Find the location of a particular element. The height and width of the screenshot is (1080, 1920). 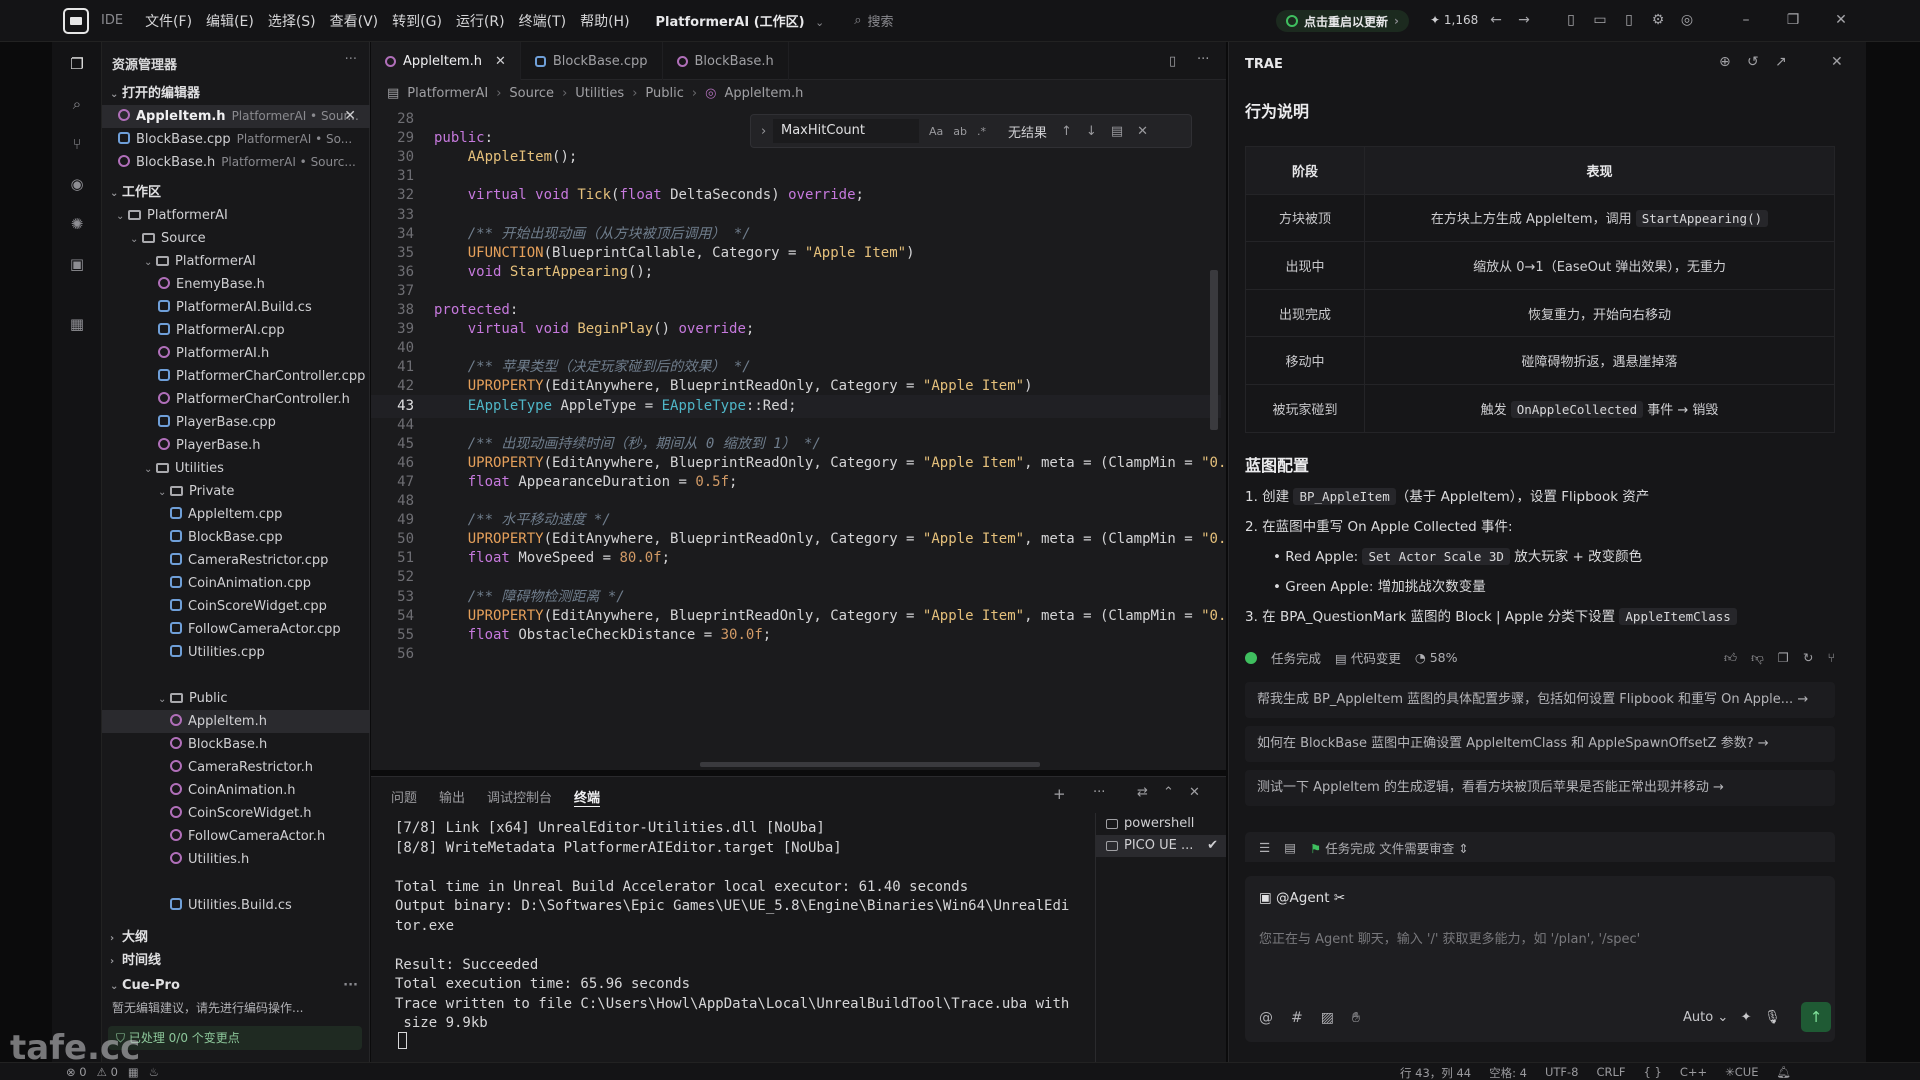

extensions-grid-icon: ▦ is located at coordinates (77, 324).